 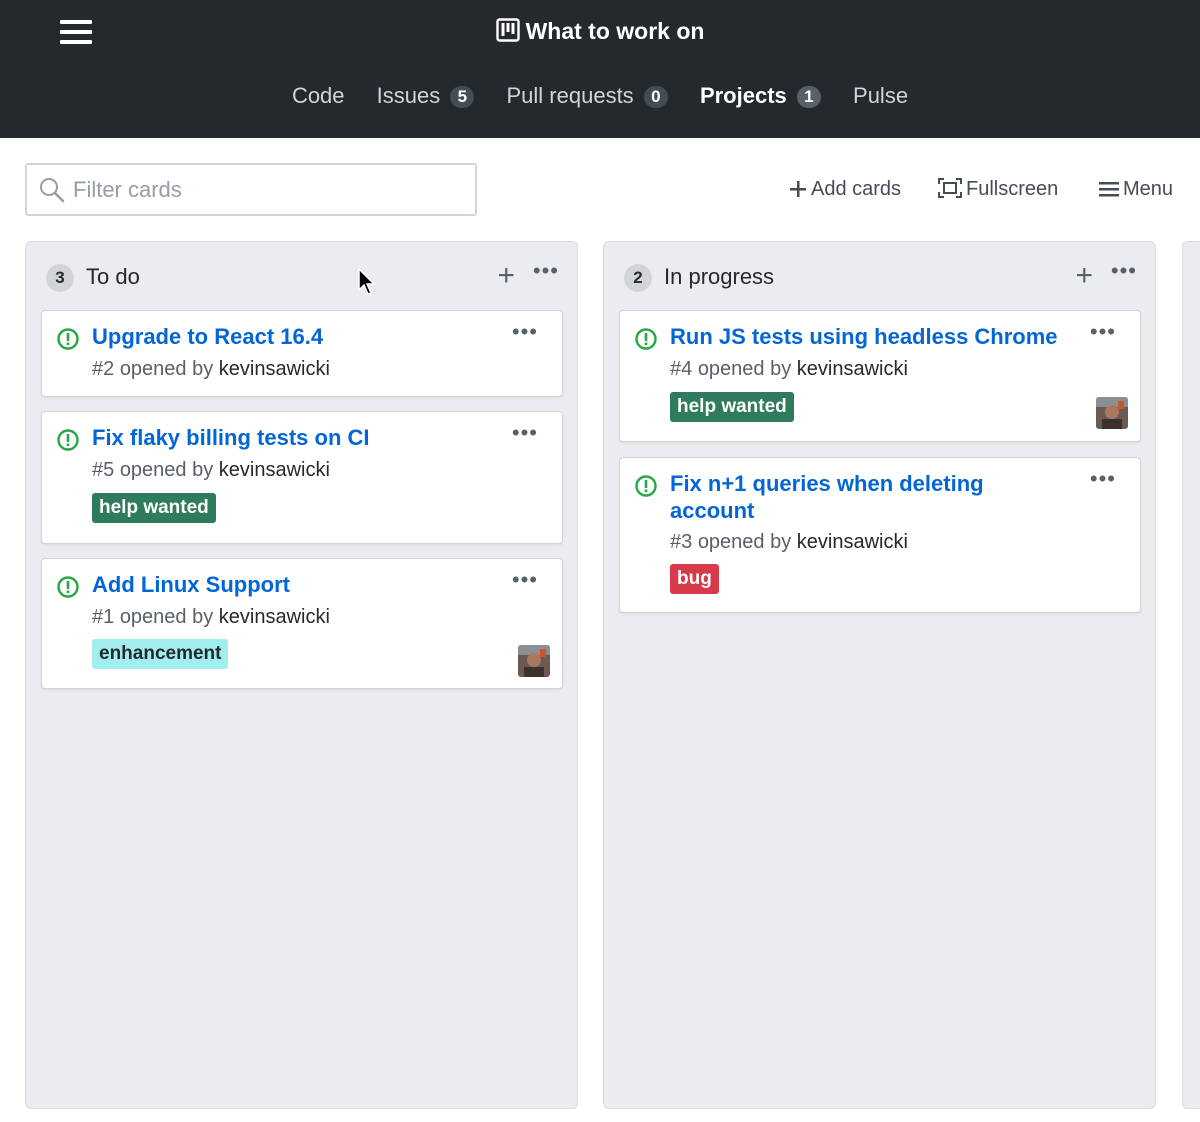 I want to click on issue-title-link: Add Linux Support, so click(x=297, y=584).